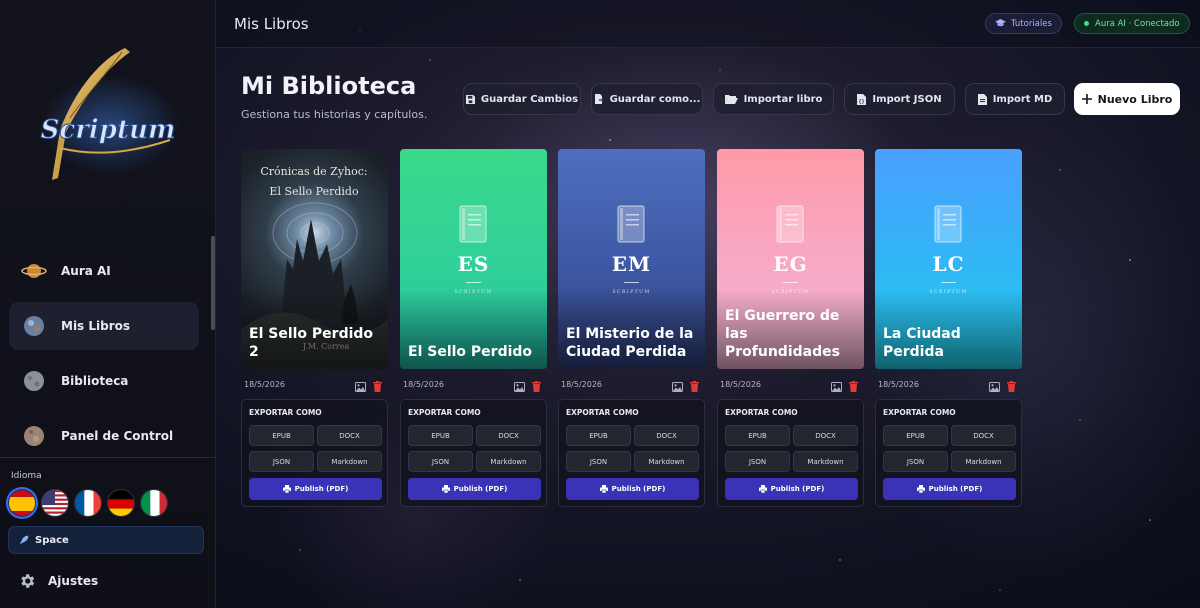 This screenshot has height=608, width=1200. I want to click on book-date: 18/5/2026, so click(424, 384).